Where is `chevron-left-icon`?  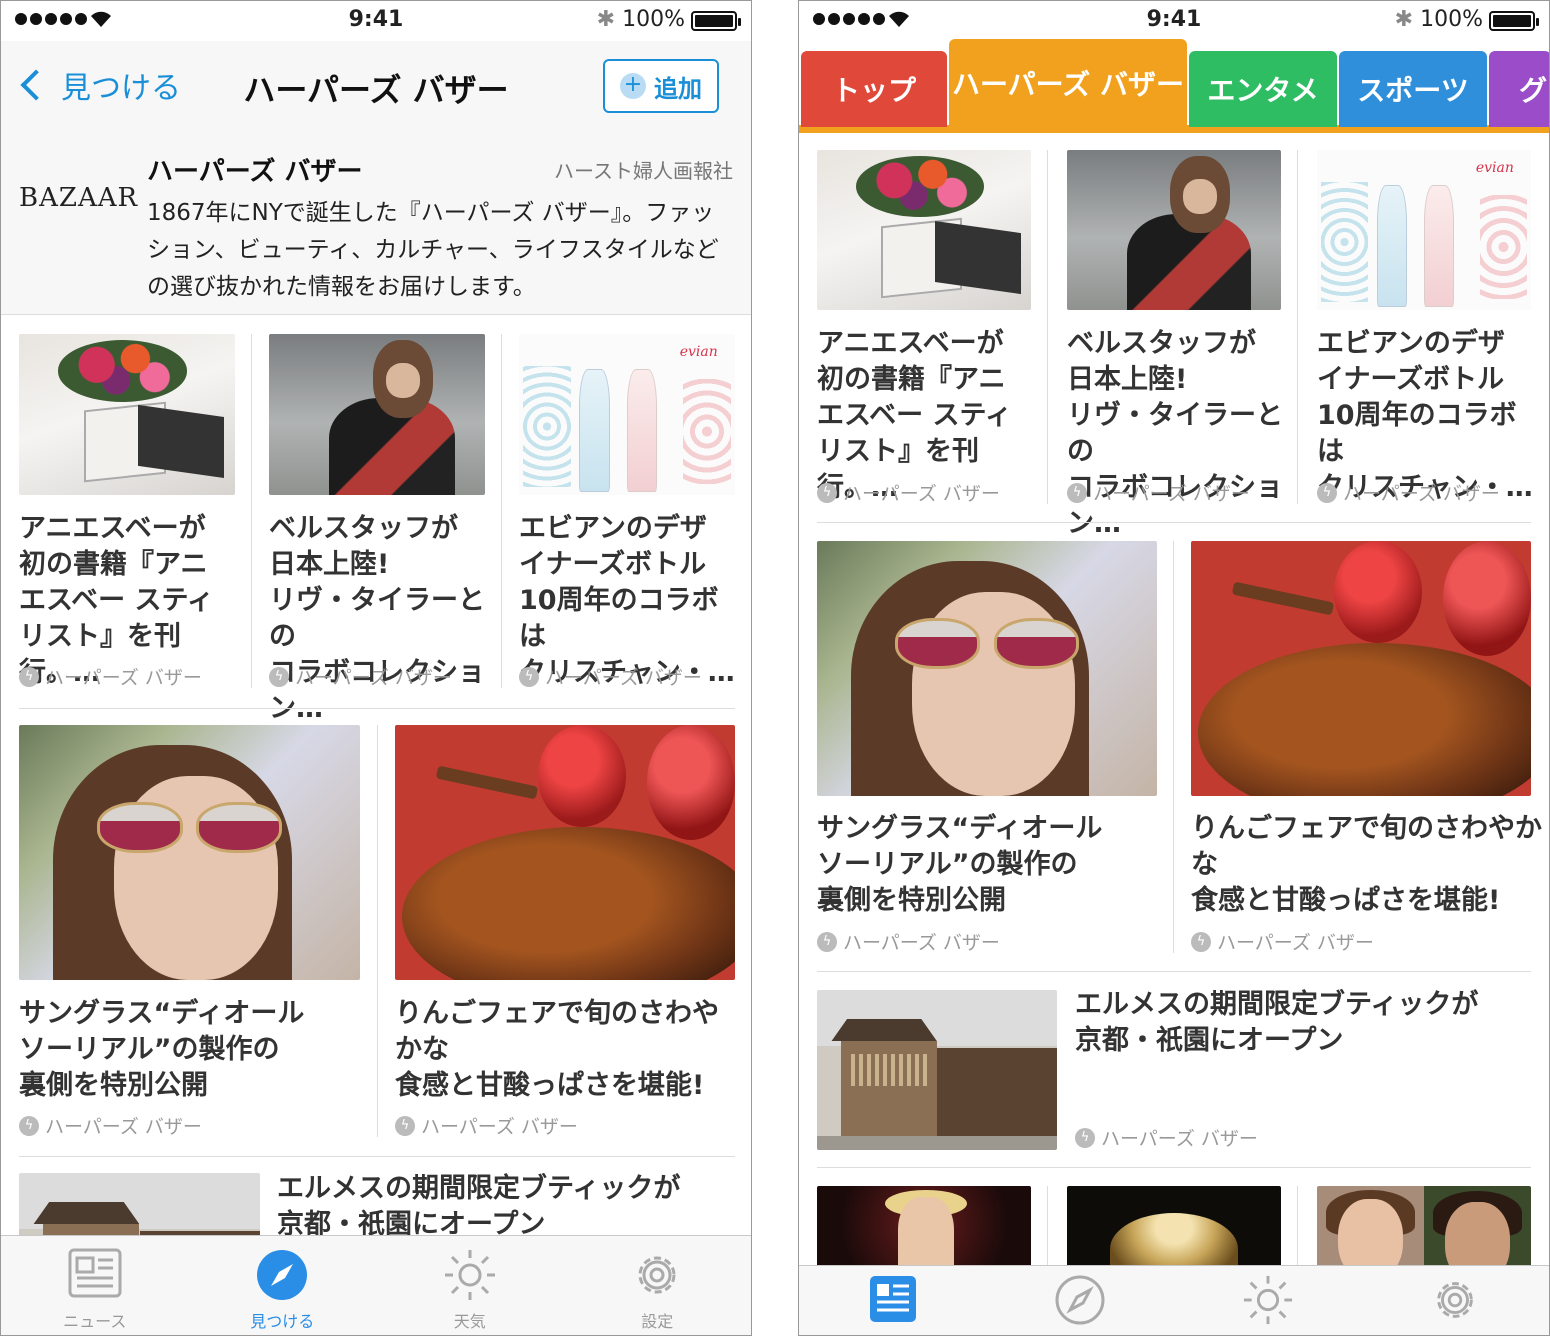
chevron-left-icon is located at coordinates (36, 85).